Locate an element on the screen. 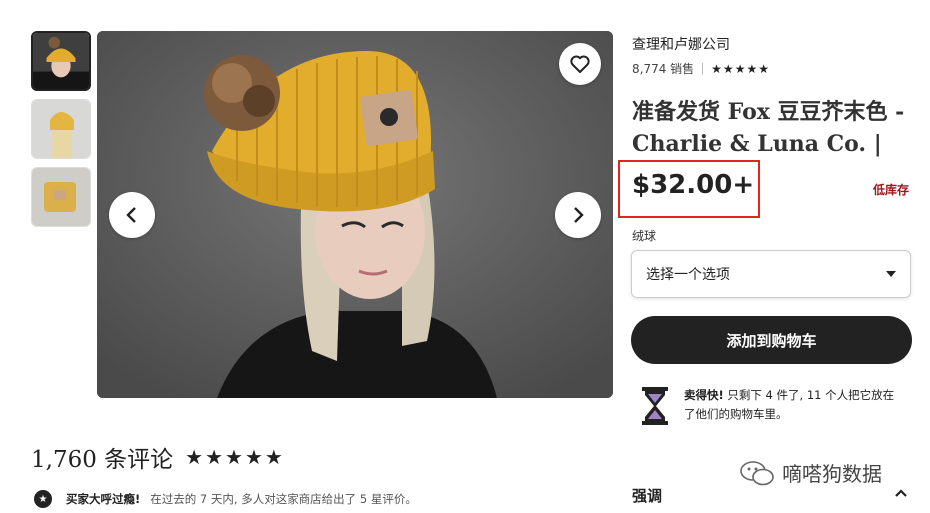  favorite-button is located at coordinates (580, 64).